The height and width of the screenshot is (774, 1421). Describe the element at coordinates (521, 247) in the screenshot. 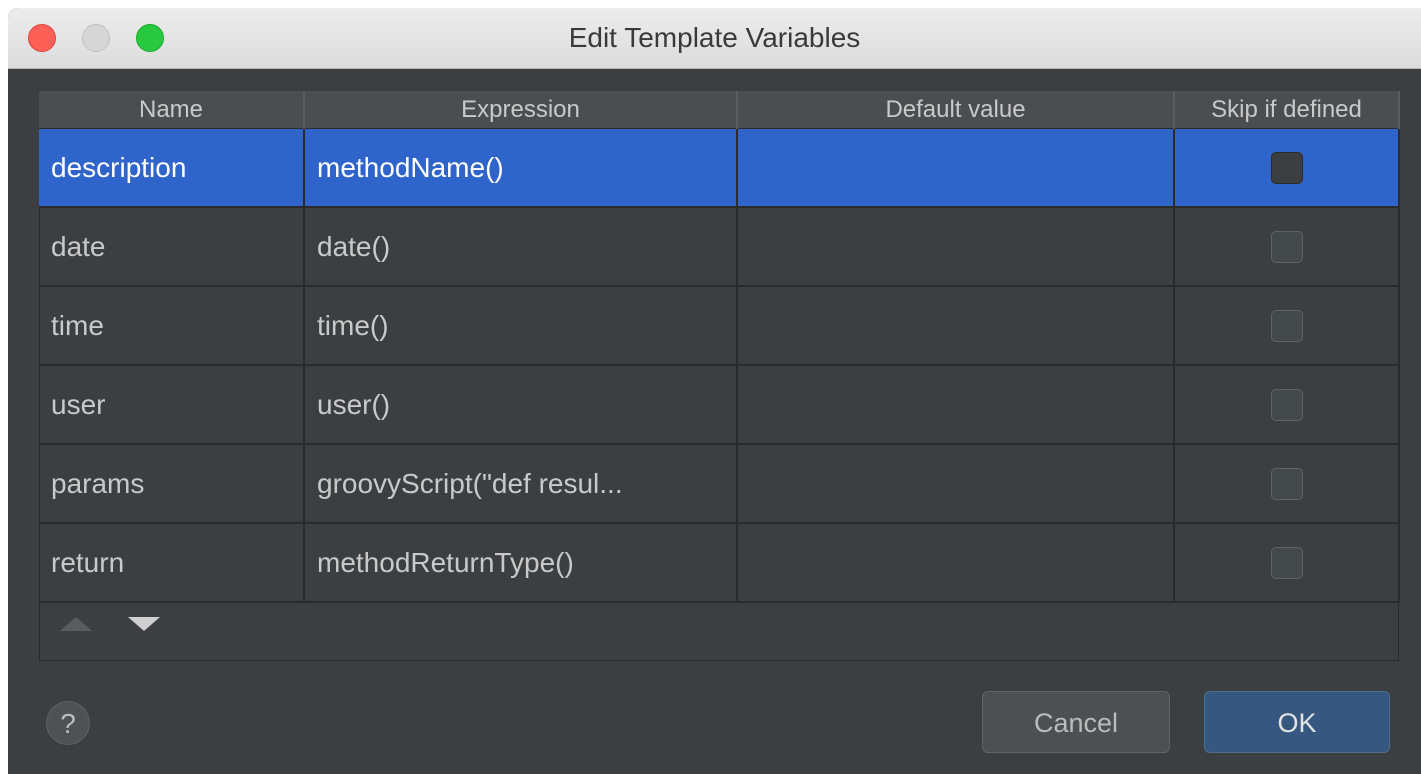

I see `cell-expression: date()` at that location.